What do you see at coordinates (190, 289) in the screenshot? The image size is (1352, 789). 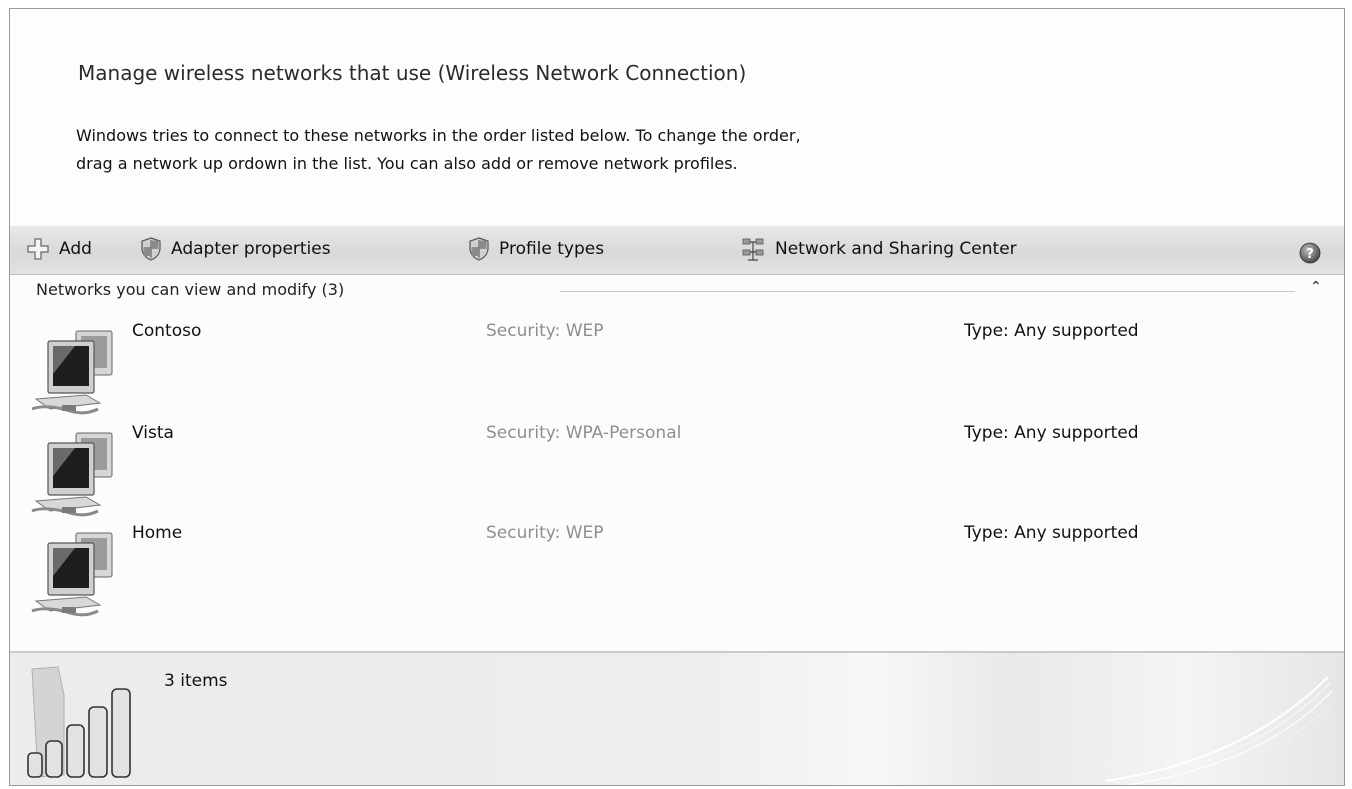 I see `group-header: Networks you can view and modify (3)` at bounding box center [190, 289].